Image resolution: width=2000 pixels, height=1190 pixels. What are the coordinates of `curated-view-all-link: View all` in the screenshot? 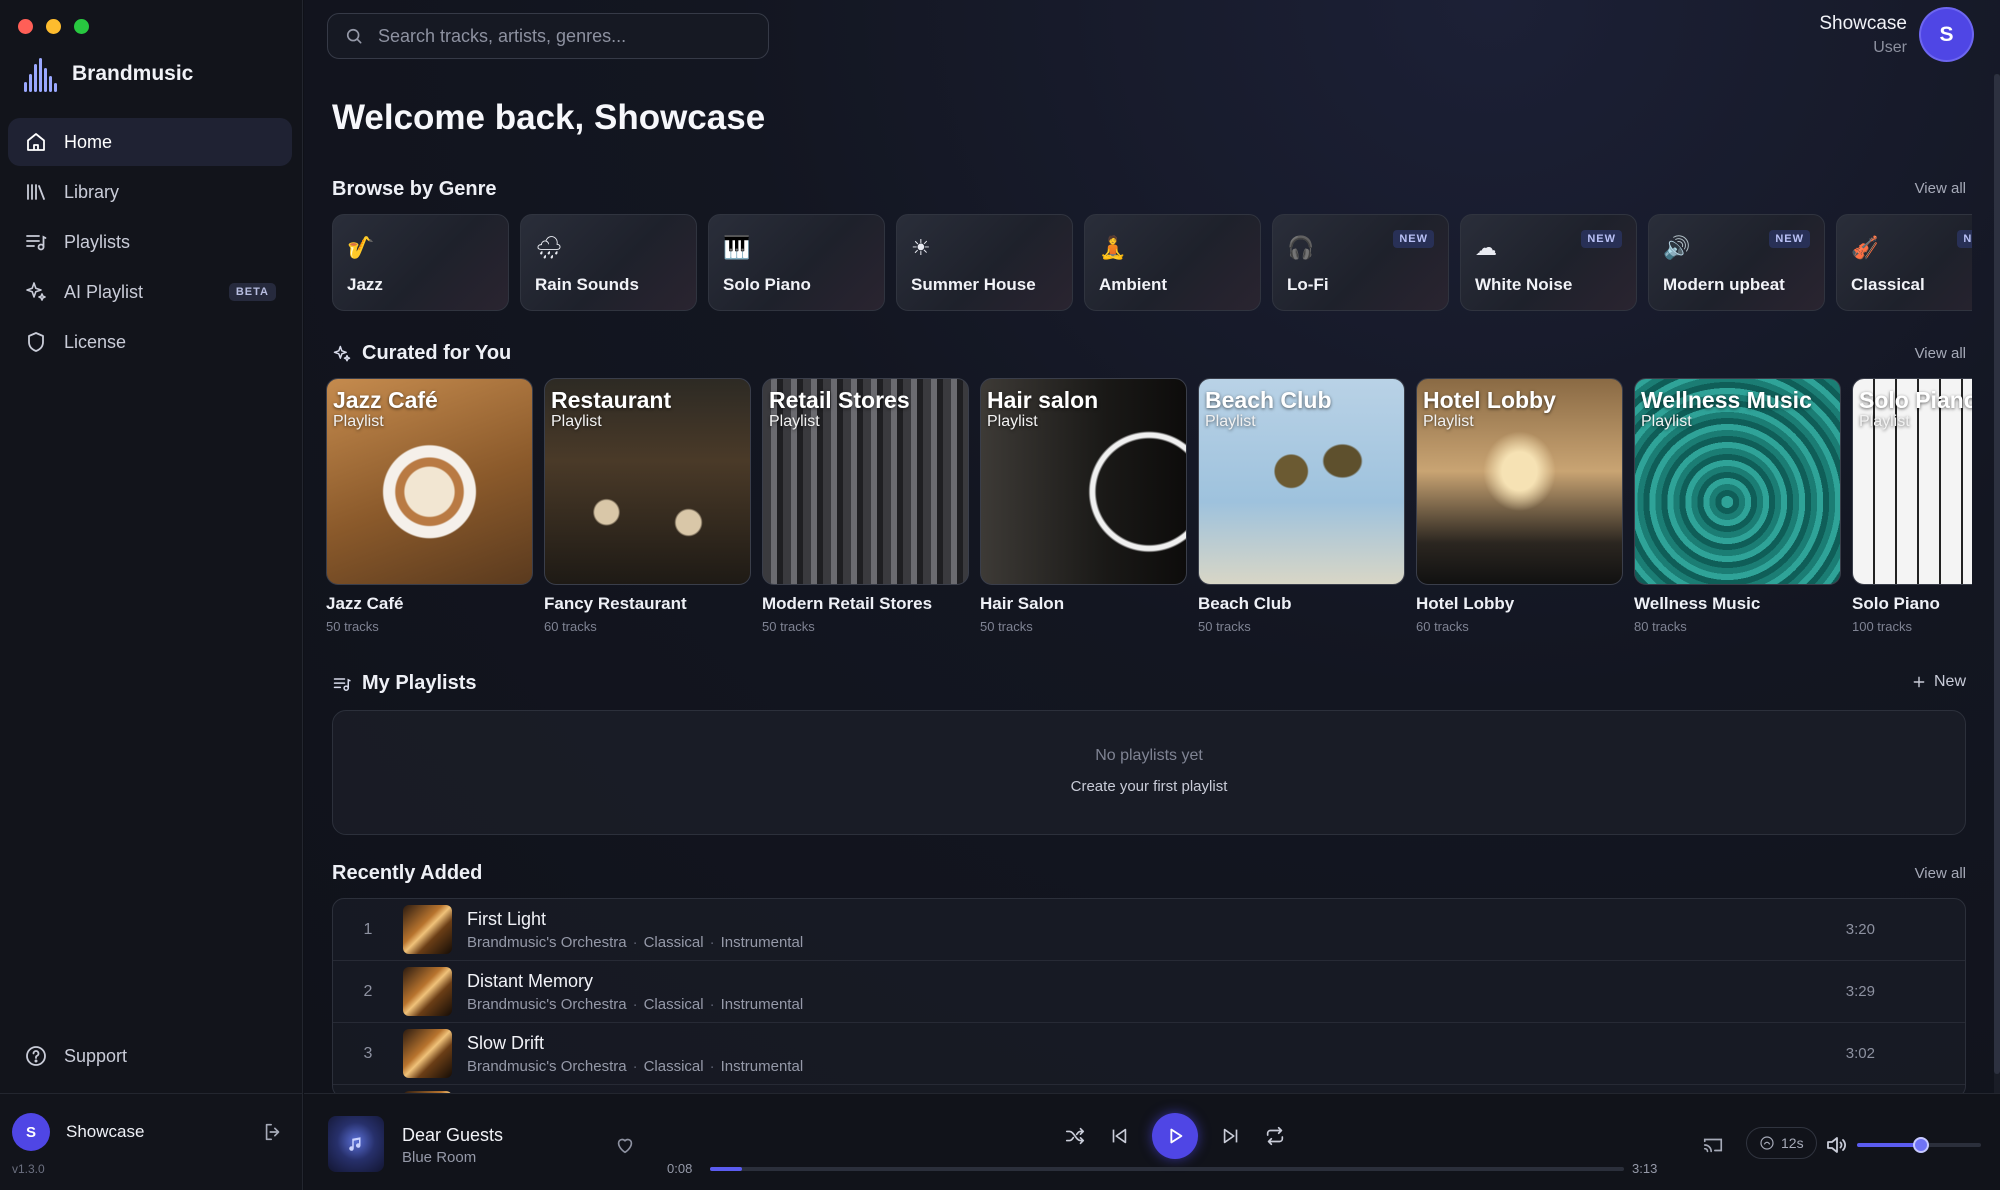 It's located at (1940, 353).